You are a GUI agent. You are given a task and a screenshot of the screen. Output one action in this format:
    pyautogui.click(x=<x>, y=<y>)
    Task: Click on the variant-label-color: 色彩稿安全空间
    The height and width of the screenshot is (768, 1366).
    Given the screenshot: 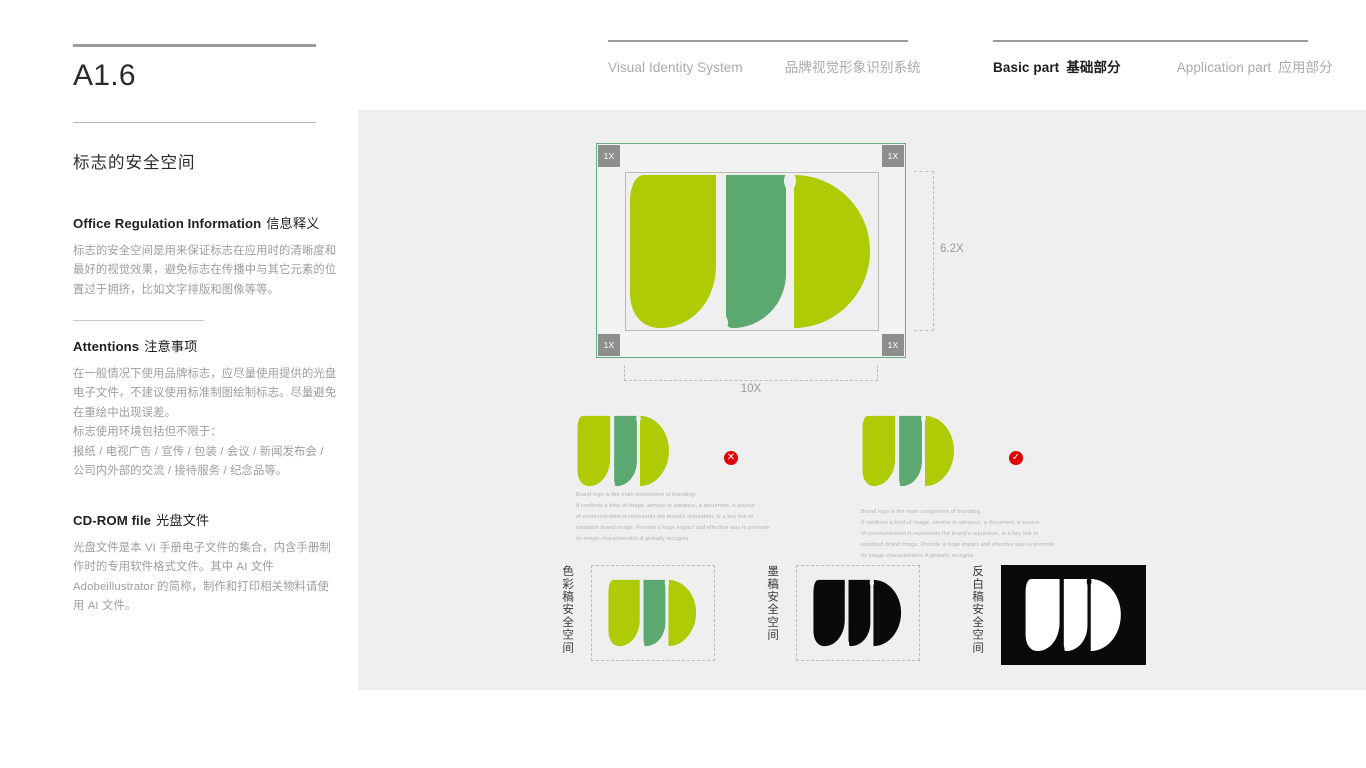 What is the action you would take?
    pyautogui.click(x=567, y=609)
    